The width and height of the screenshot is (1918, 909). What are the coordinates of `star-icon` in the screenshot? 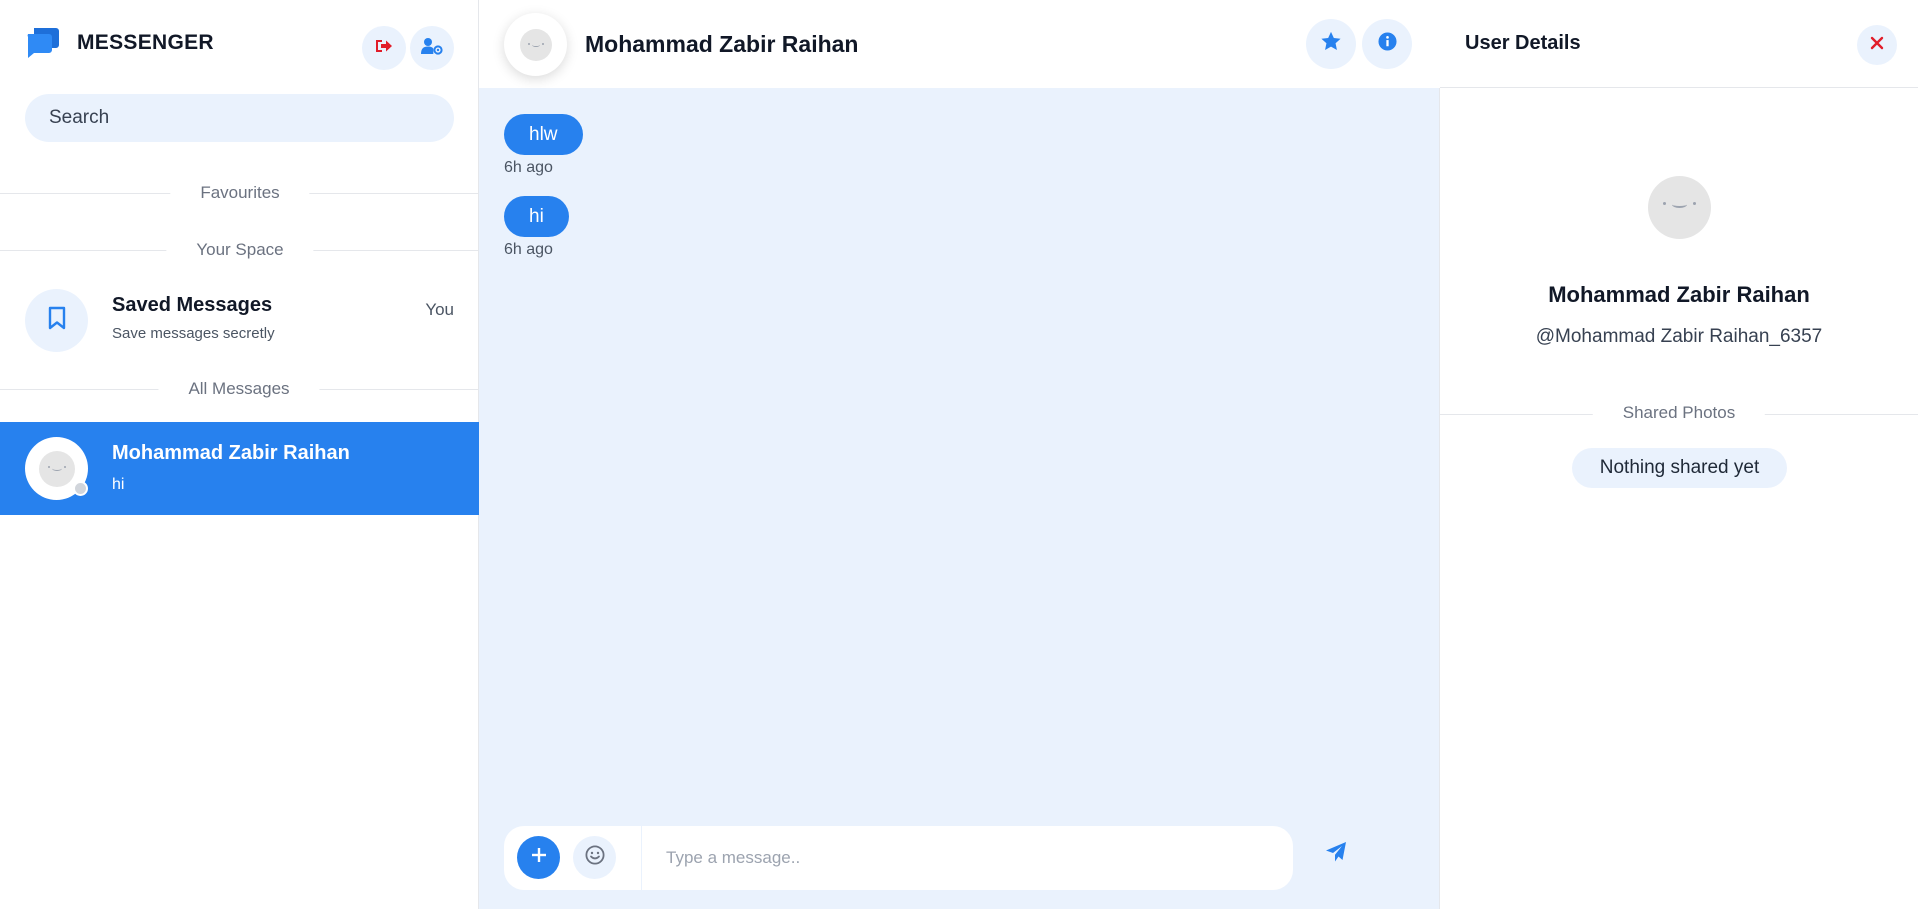 It's located at (1331, 44).